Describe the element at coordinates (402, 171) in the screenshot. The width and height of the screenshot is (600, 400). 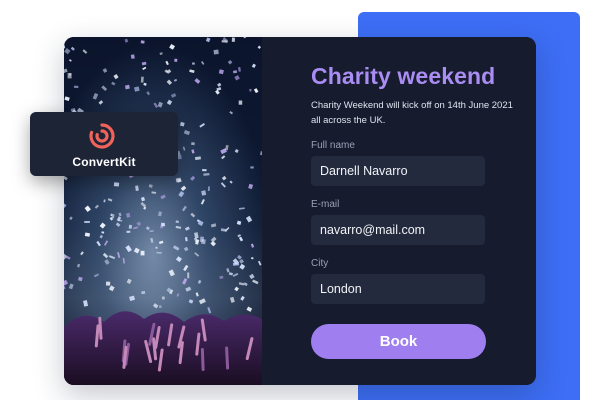
I see `full-name-input` at that location.